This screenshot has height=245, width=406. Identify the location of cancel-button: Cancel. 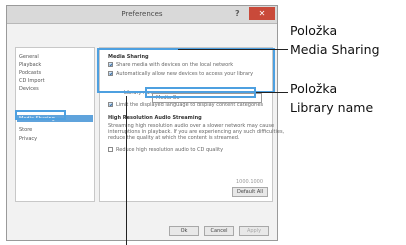
(219, 231).